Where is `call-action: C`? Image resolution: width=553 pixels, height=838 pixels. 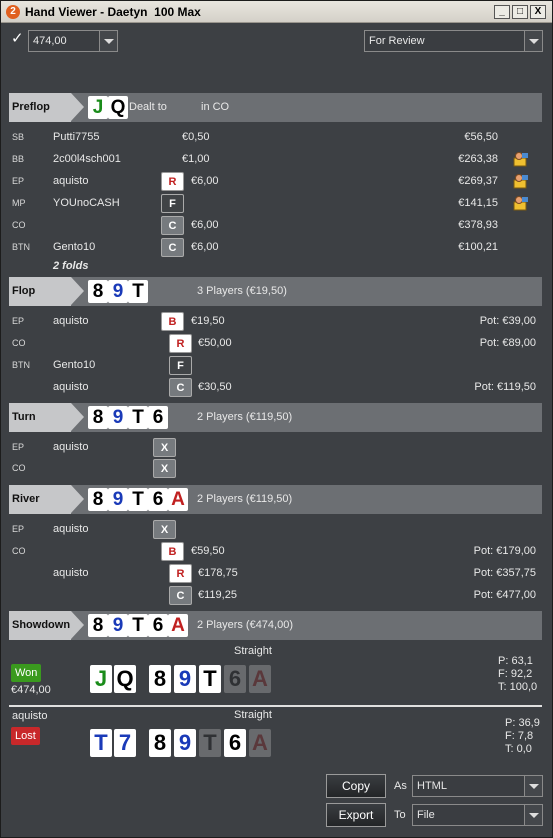
call-action: C is located at coordinates (172, 225).